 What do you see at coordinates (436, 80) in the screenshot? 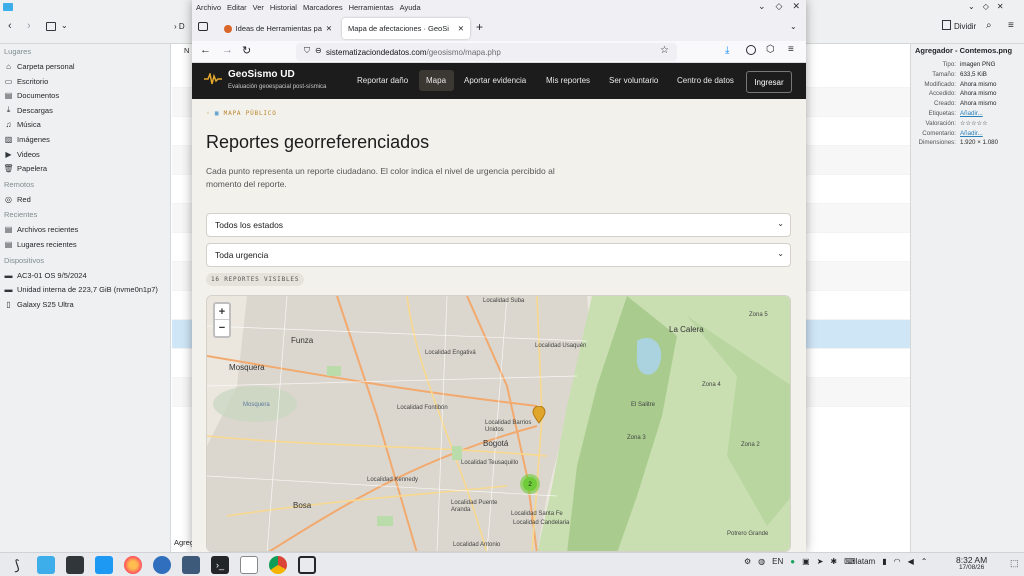
I see `nav-mapa: Mapa` at bounding box center [436, 80].